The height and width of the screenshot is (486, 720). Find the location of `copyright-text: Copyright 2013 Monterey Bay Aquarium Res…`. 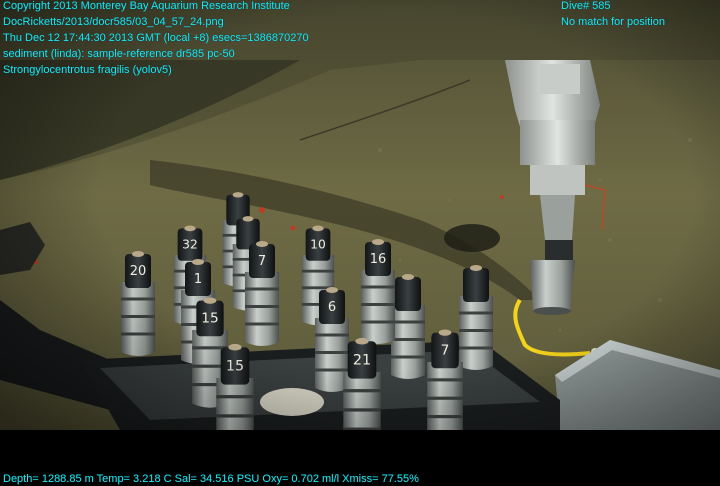

copyright-text: Copyright 2013 Monterey Bay Aquarium Res… is located at coordinates (146, 6).